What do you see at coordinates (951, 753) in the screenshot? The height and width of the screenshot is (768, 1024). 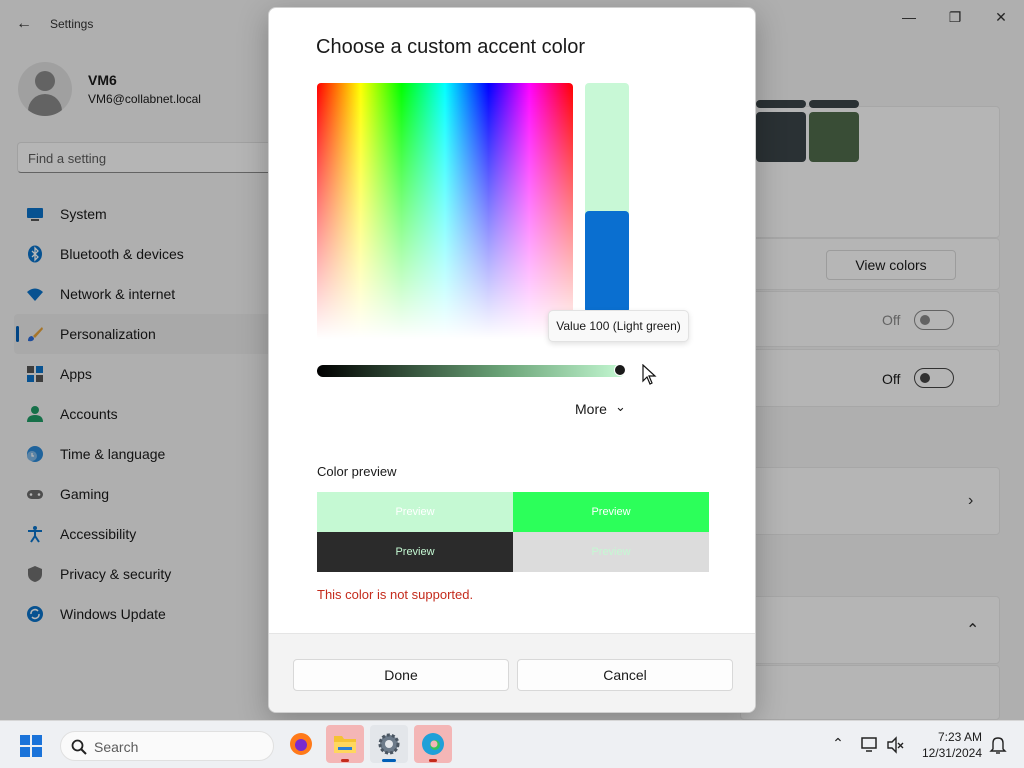 I see `clock-date: 12/31/2024` at bounding box center [951, 753].